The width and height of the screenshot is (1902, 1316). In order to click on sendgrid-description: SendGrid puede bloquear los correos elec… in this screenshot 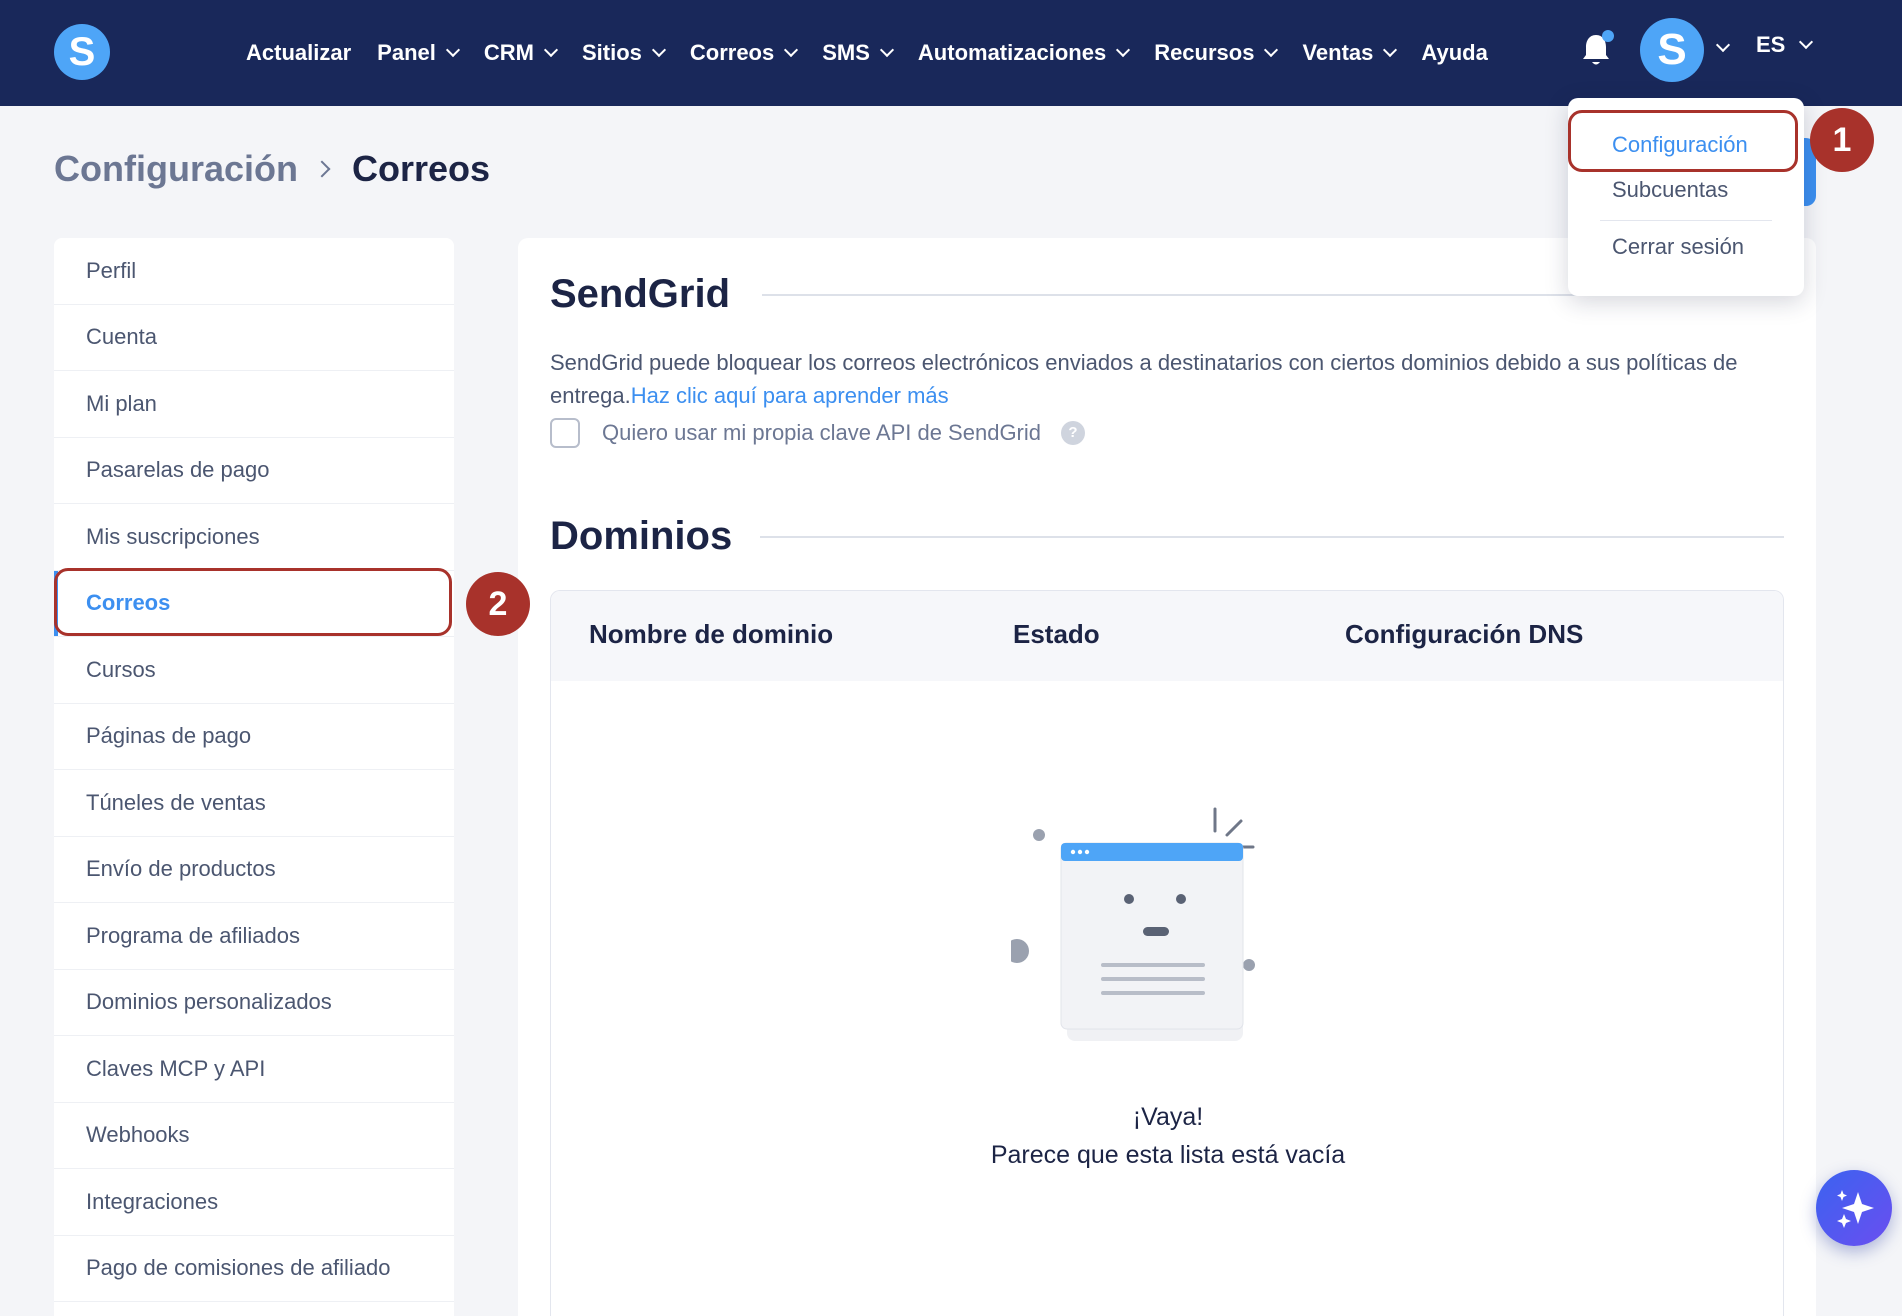, I will do `click(1170, 379)`.